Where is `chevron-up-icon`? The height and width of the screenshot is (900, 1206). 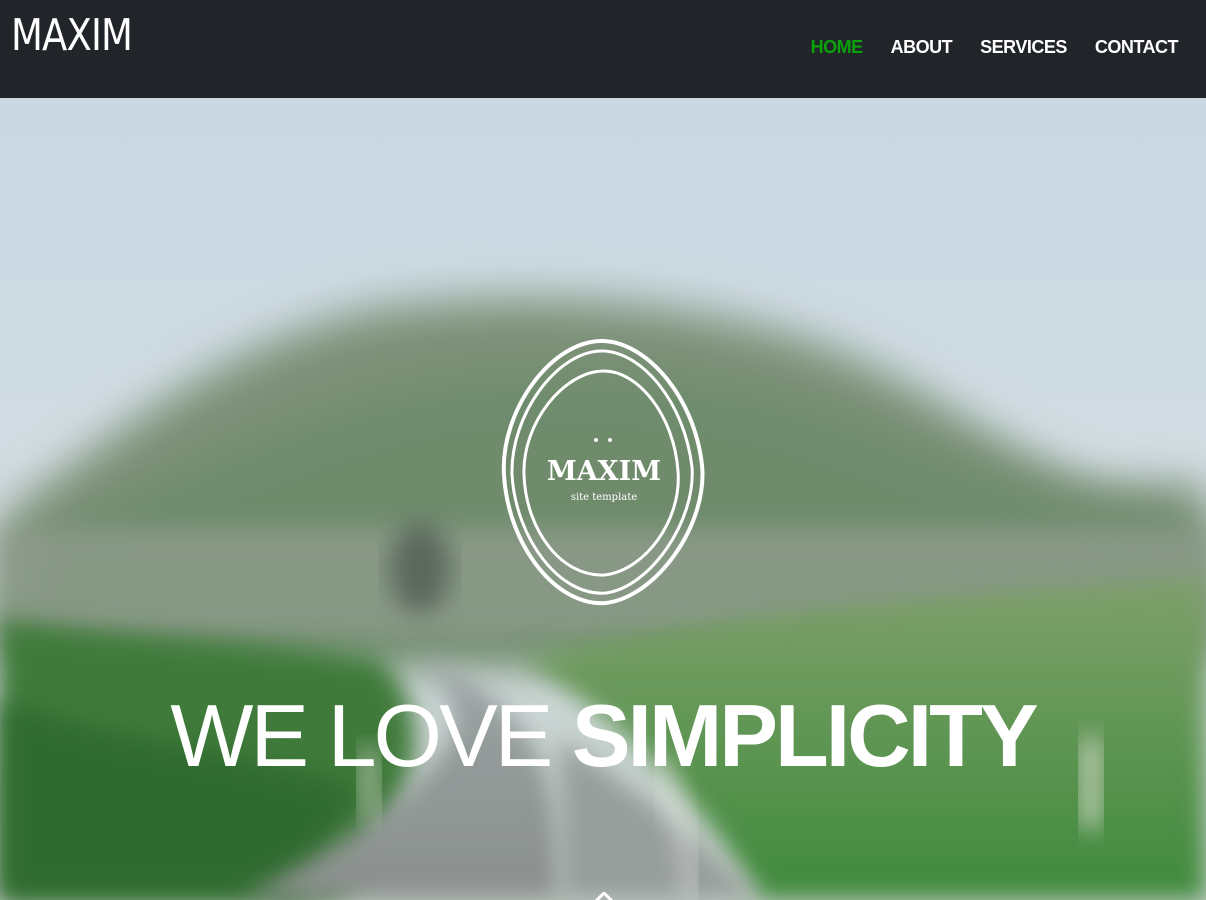
chevron-up-icon is located at coordinates (604, 896).